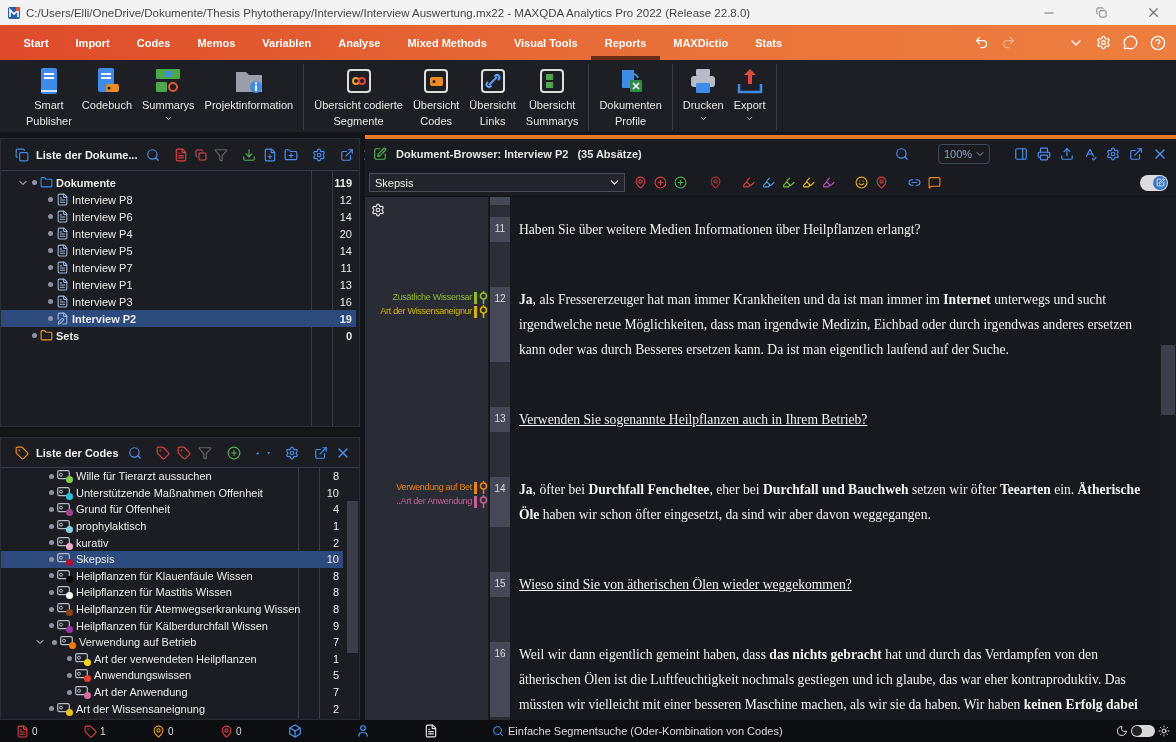 Image resolution: width=1176 pixels, height=742 pixels. Describe the element at coordinates (178, 199) in the screenshot. I see `tree-row: Interview P8 12` at that location.